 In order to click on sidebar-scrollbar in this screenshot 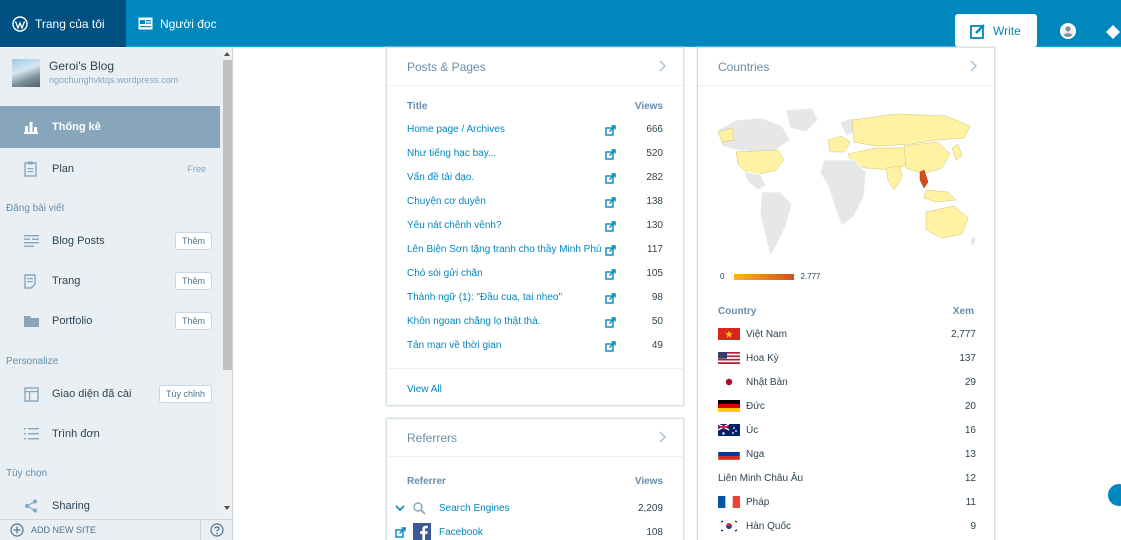, I will do `click(227, 283)`.